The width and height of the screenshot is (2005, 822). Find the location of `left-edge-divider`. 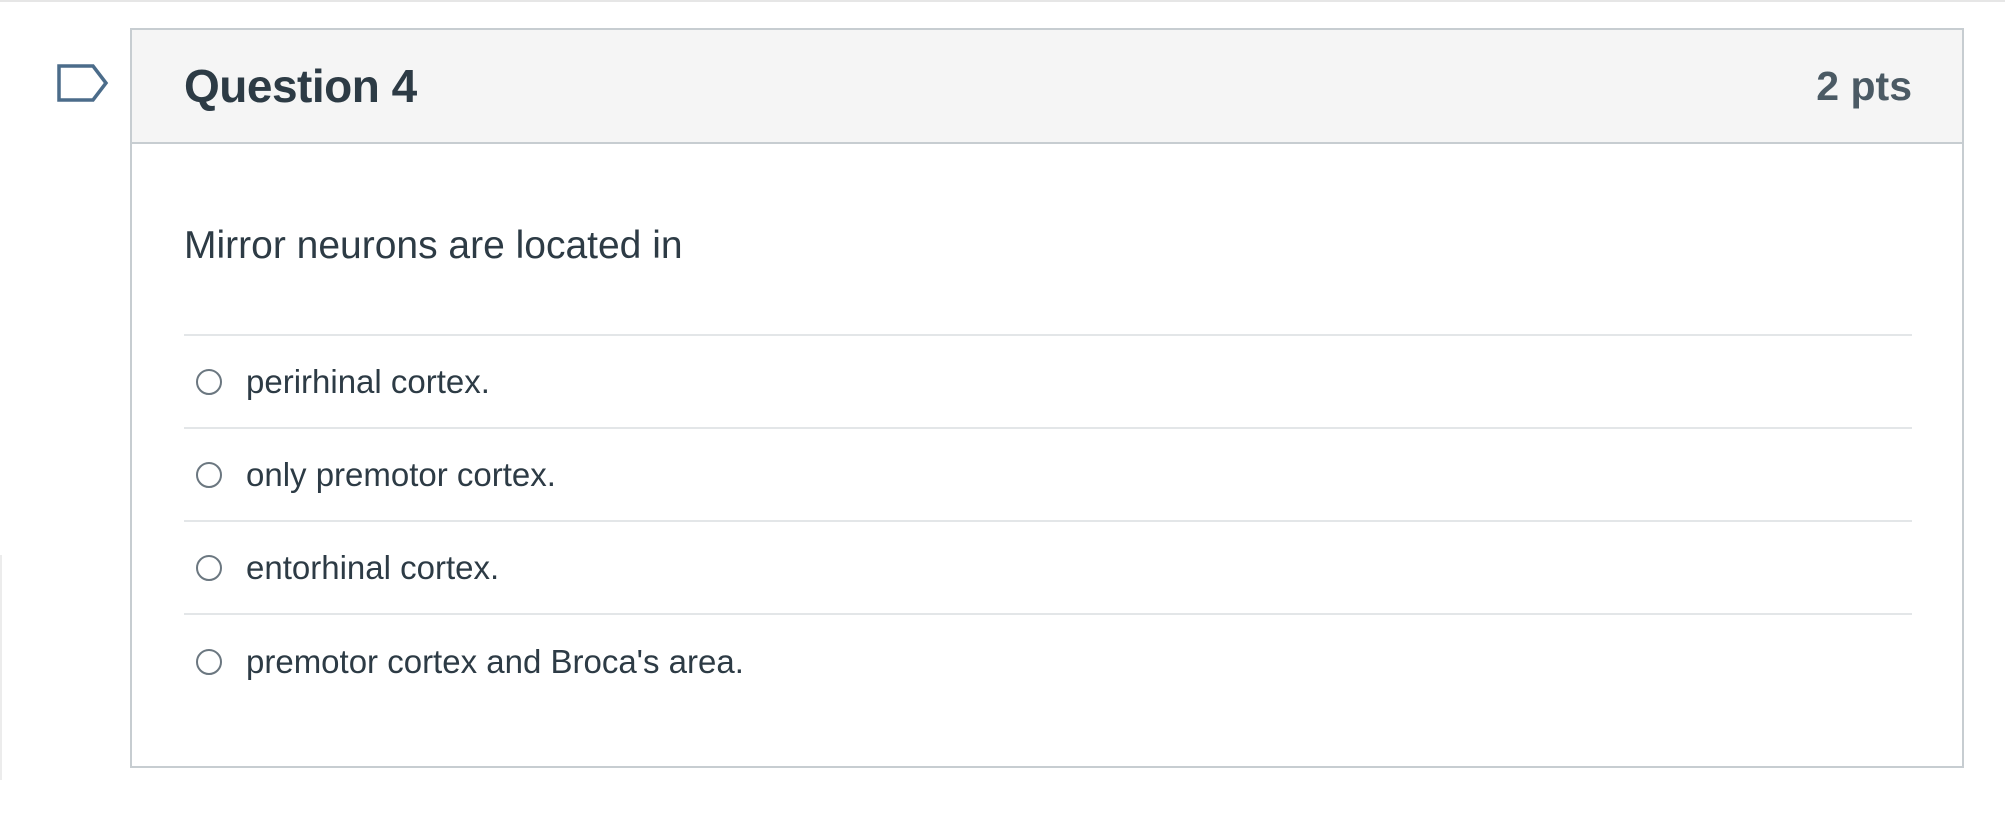

left-edge-divider is located at coordinates (1, 667).